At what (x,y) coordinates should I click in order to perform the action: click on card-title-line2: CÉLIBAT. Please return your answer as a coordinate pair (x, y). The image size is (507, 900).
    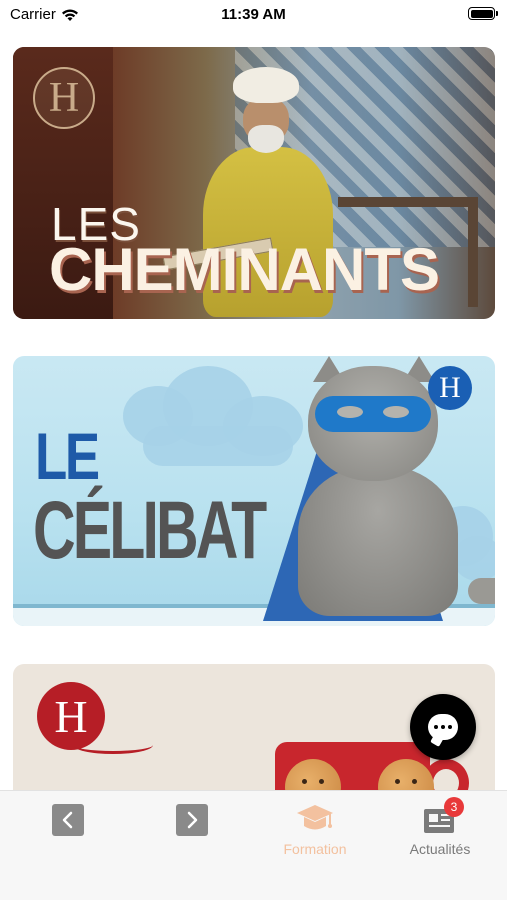
    Looking at the image, I should click on (150, 530).